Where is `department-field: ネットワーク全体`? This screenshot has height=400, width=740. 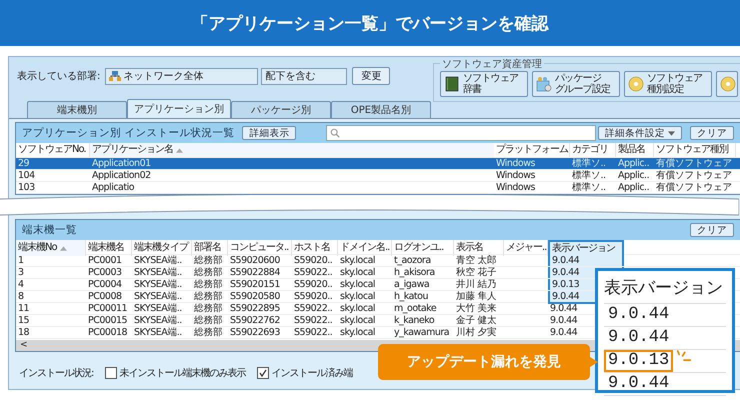
department-field: ネットワーク全体 is located at coordinates (181, 76).